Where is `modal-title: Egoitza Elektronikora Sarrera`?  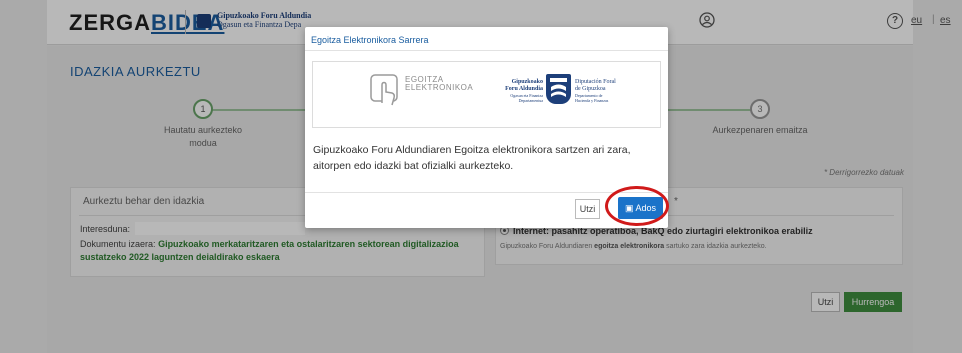 modal-title: Egoitza Elektronikora Sarrera is located at coordinates (370, 40).